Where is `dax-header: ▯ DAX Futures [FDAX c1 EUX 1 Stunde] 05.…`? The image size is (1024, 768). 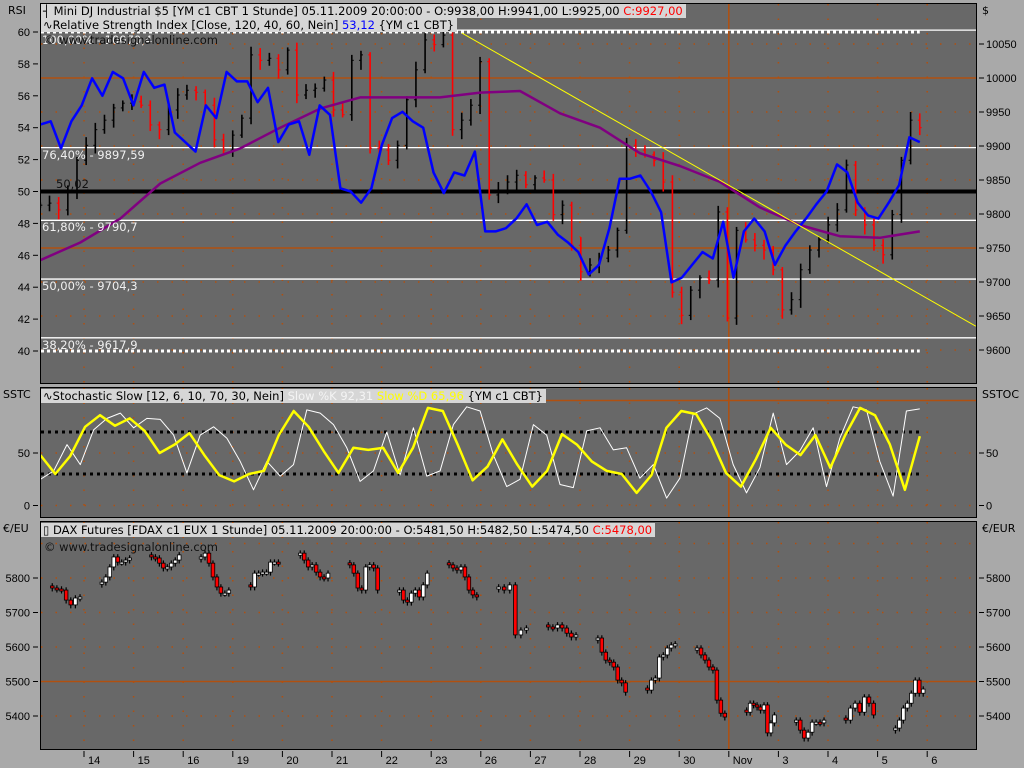
dax-header: ▯ DAX Futures [FDAX c1 EUX 1 Stunde] 05.… is located at coordinates (348, 530).